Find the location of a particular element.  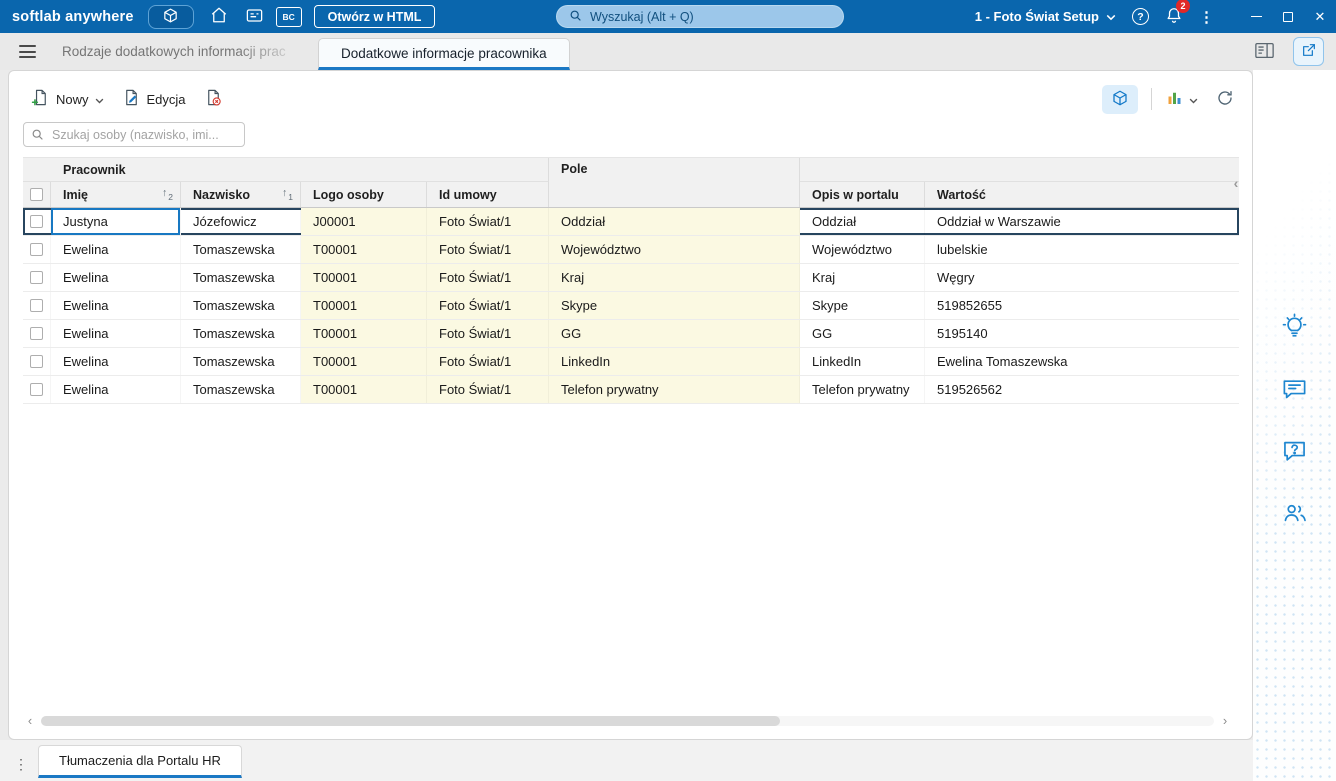

horizontal-scrollbar: ‹ › is located at coordinates (627, 720).